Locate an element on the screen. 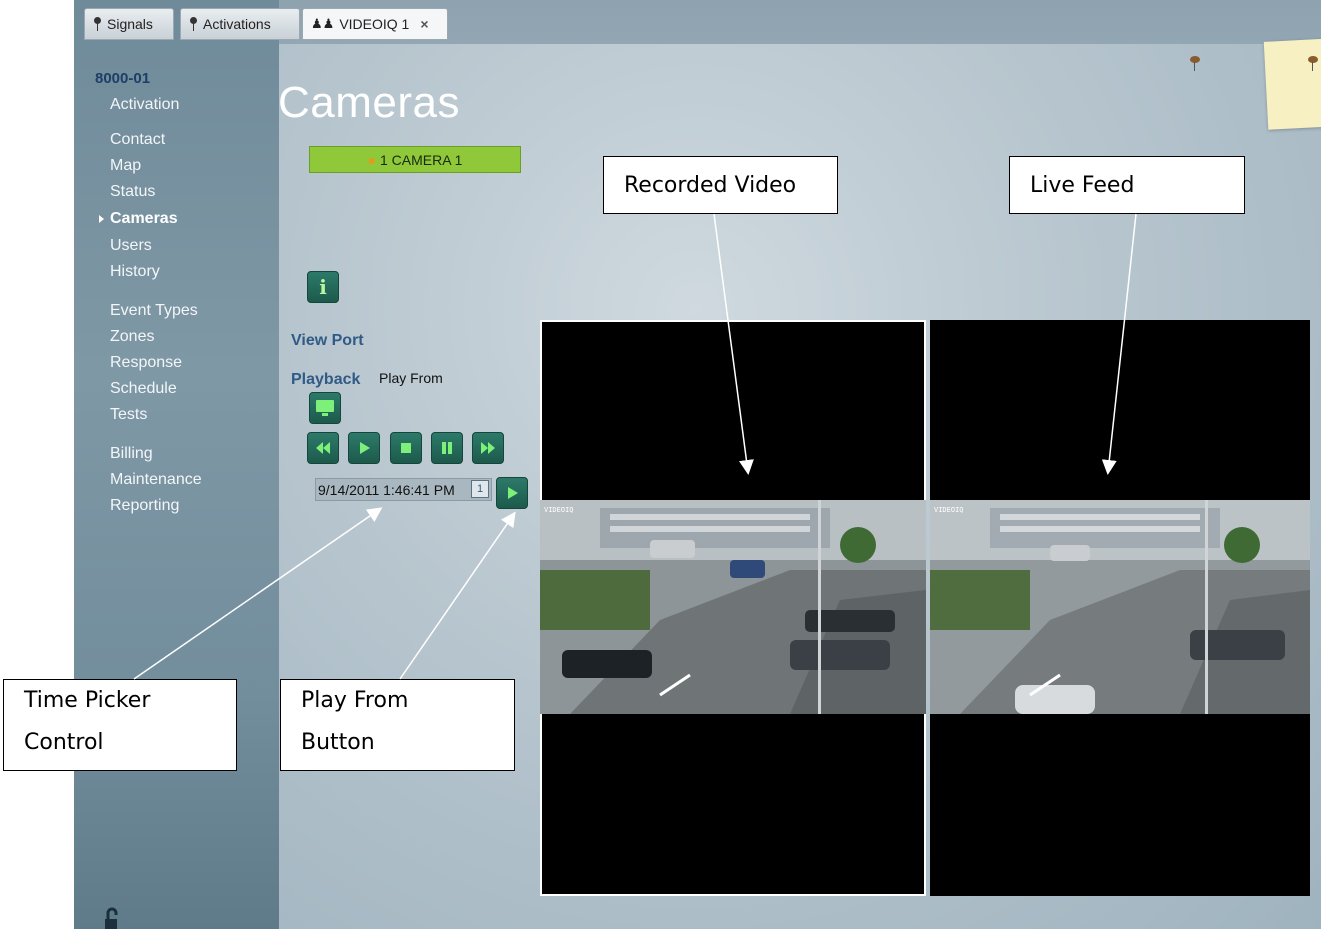  rewind-icon is located at coordinates (323, 448).